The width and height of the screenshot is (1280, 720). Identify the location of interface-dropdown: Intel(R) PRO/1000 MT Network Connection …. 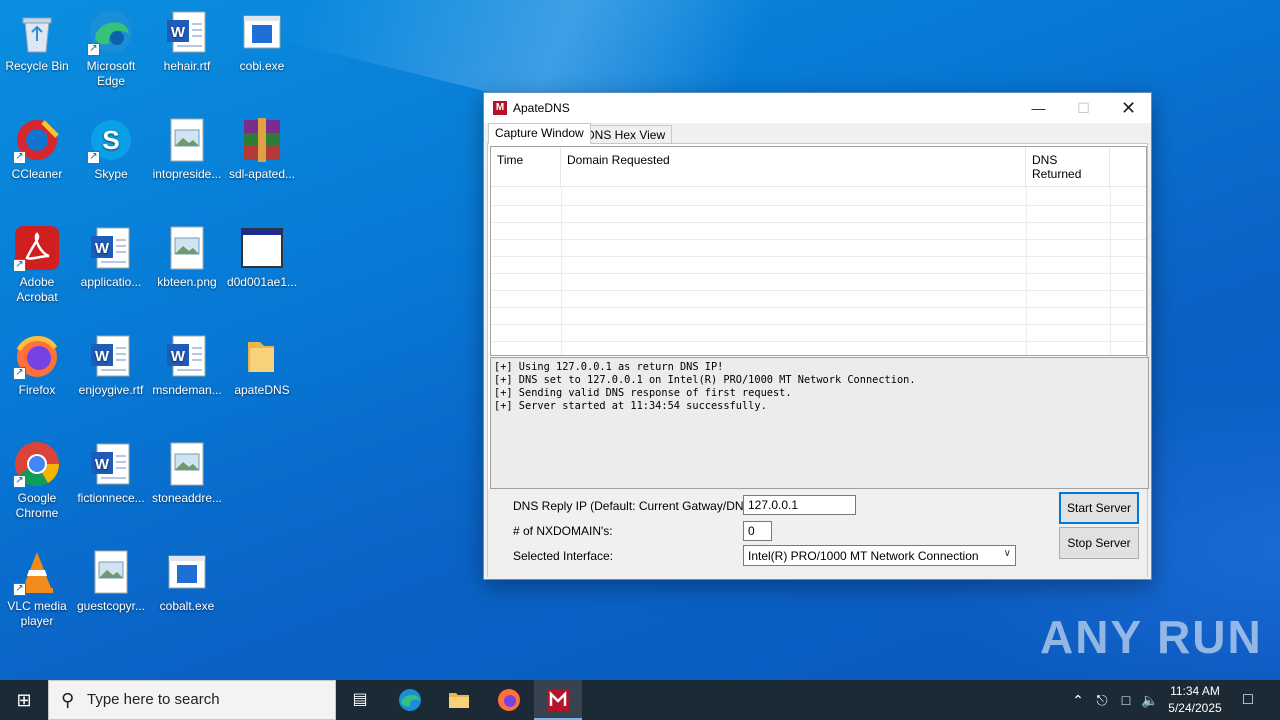
(879, 555).